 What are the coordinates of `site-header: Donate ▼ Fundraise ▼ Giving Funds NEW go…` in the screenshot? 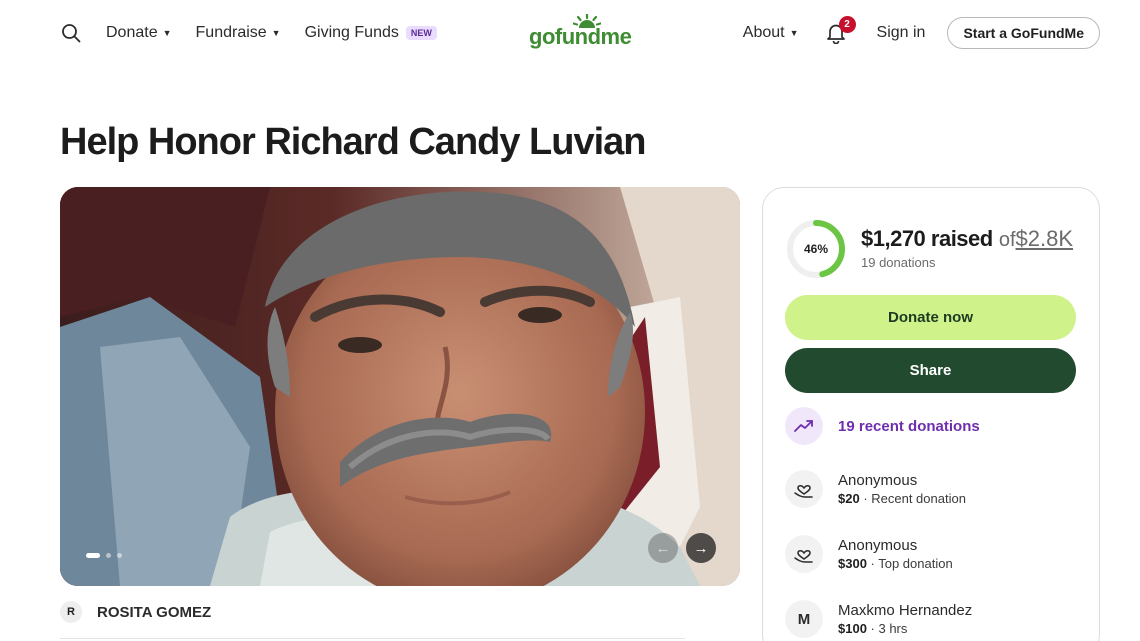 It's located at (570, 33).